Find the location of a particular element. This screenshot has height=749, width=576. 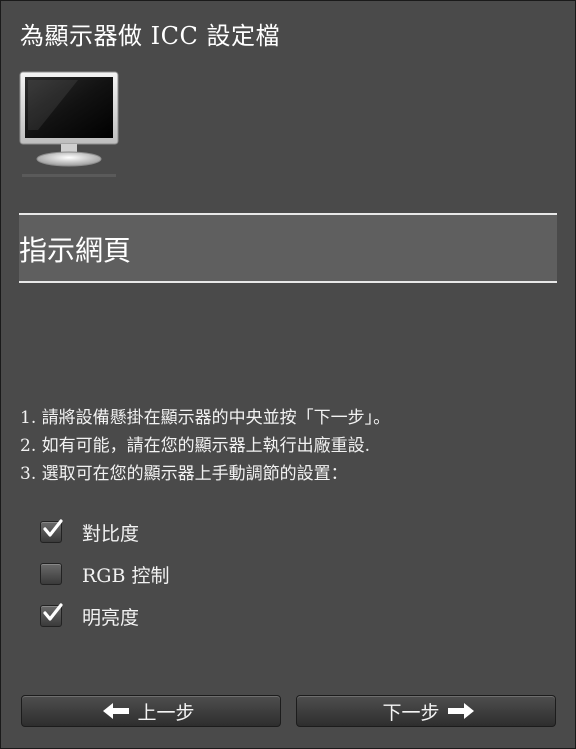

option-rgb: RGB 控制 is located at coordinates (105, 574).